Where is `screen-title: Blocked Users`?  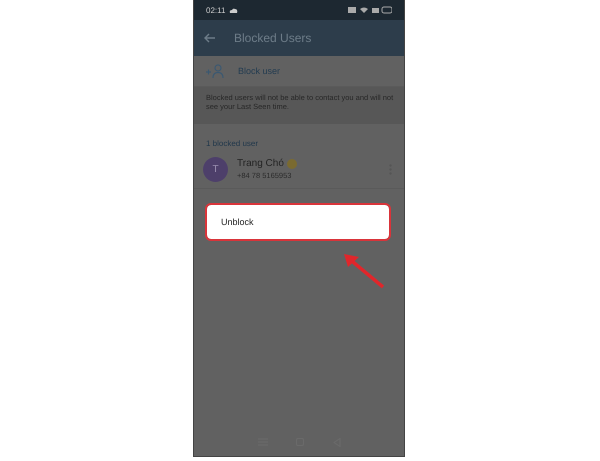
screen-title: Blocked Users is located at coordinates (273, 38).